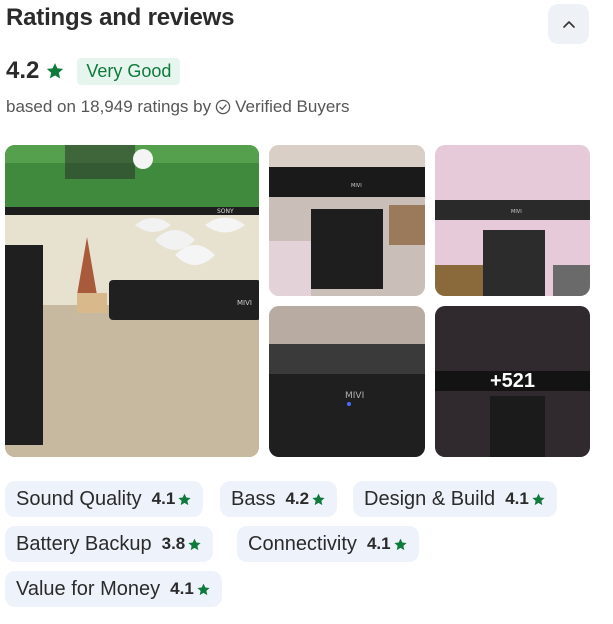  Describe the element at coordinates (356, 186) in the screenshot. I see `photo-2-brand-text: MIVI` at that location.